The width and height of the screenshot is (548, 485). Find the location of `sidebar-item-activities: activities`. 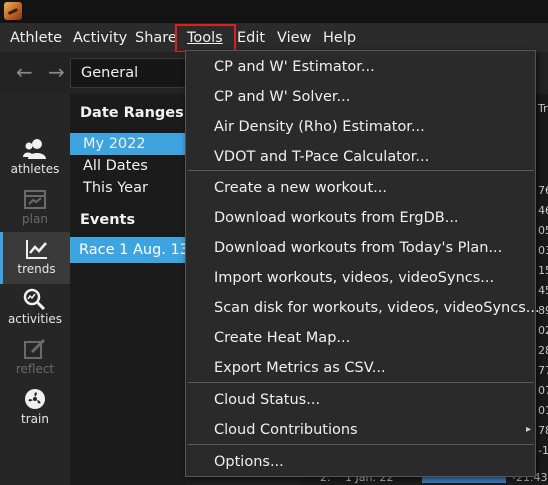

sidebar-item-activities: activities is located at coordinates (35, 308).